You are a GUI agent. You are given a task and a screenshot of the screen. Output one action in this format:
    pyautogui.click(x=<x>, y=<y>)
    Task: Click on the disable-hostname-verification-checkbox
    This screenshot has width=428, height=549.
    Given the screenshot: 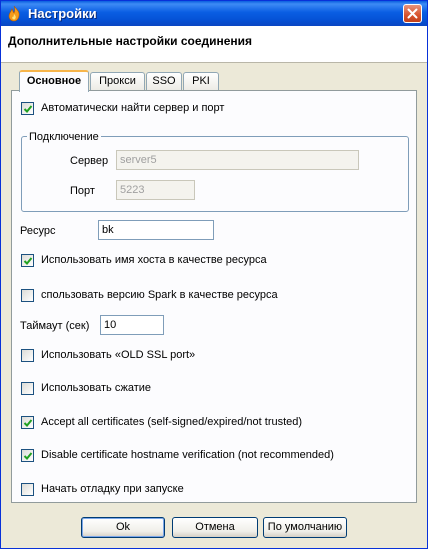 What is the action you would take?
    pyautogui.click(x=27, y=455)
    